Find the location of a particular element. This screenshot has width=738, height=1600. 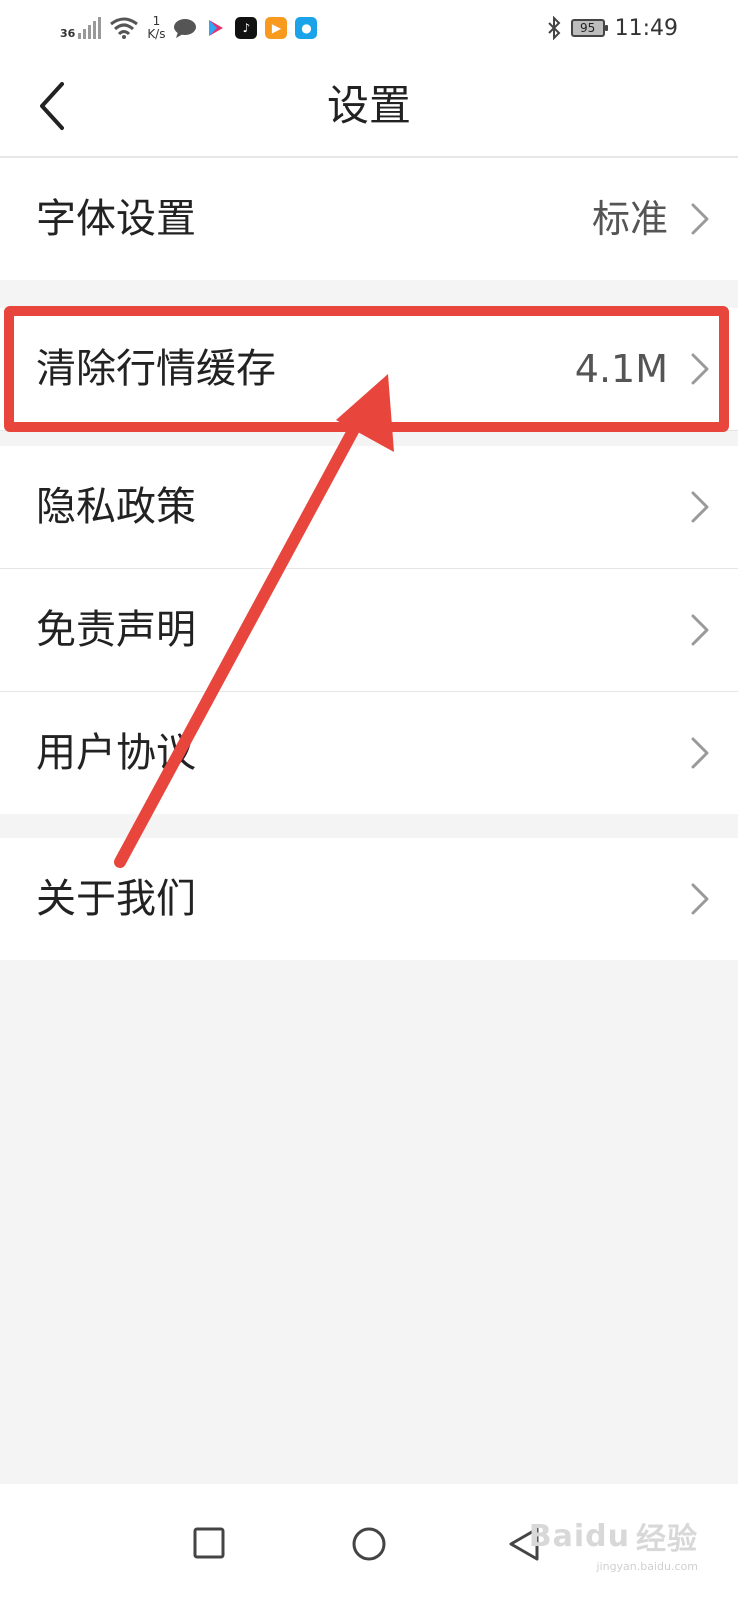

tiktok-icon: ♪ is located at coordinates (246, 28).